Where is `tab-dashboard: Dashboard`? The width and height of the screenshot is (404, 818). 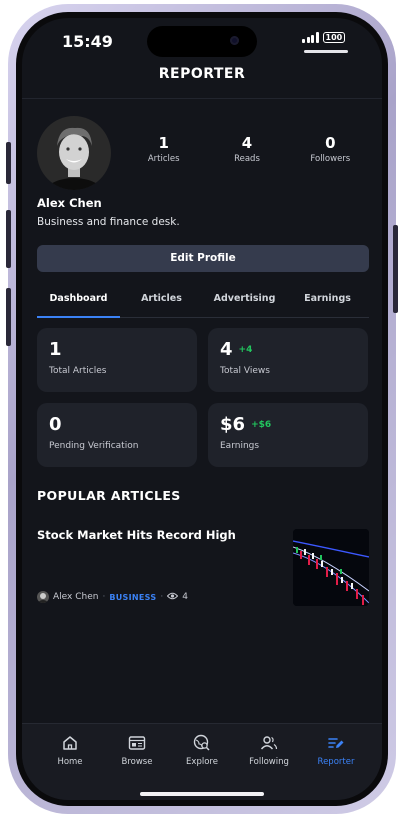 tab-dashboard: Dashboard is located at coordinates (78, 305).